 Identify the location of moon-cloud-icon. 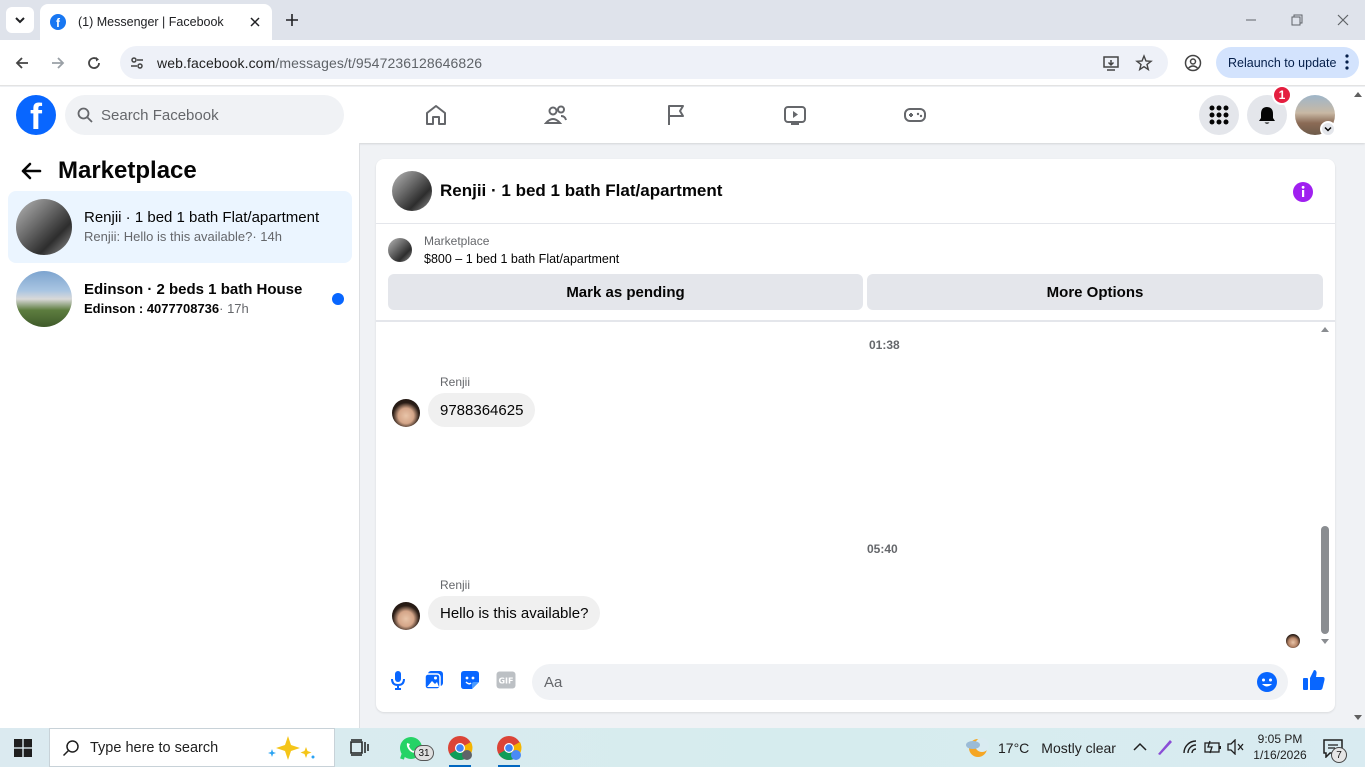
(977, 747).